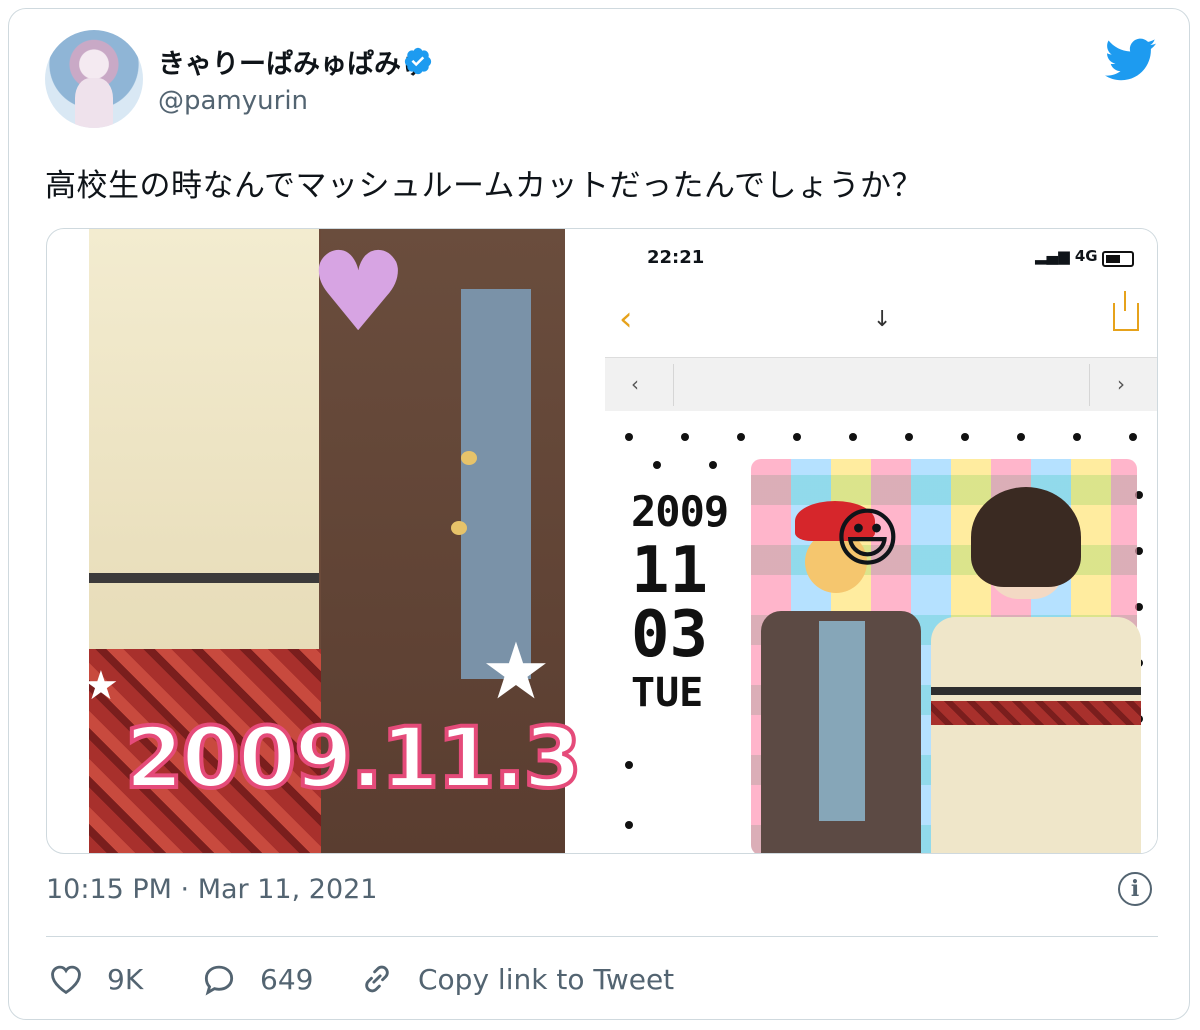 The height and width of the screenshot is (1030, 1200). Describe the element at coordinates (1118, 259) in the screenshot. I see `battery-icon` at that location.